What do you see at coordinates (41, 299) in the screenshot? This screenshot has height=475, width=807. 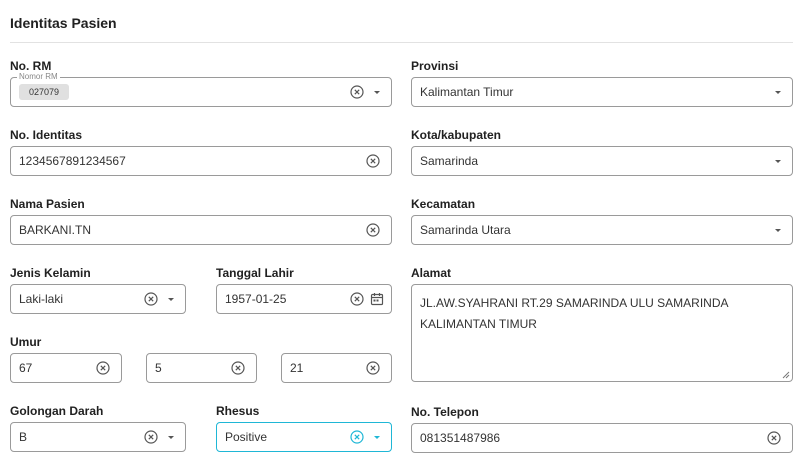 I see `jenis-kelamin-value: Laki-laki` at bounding box center [41, 299].